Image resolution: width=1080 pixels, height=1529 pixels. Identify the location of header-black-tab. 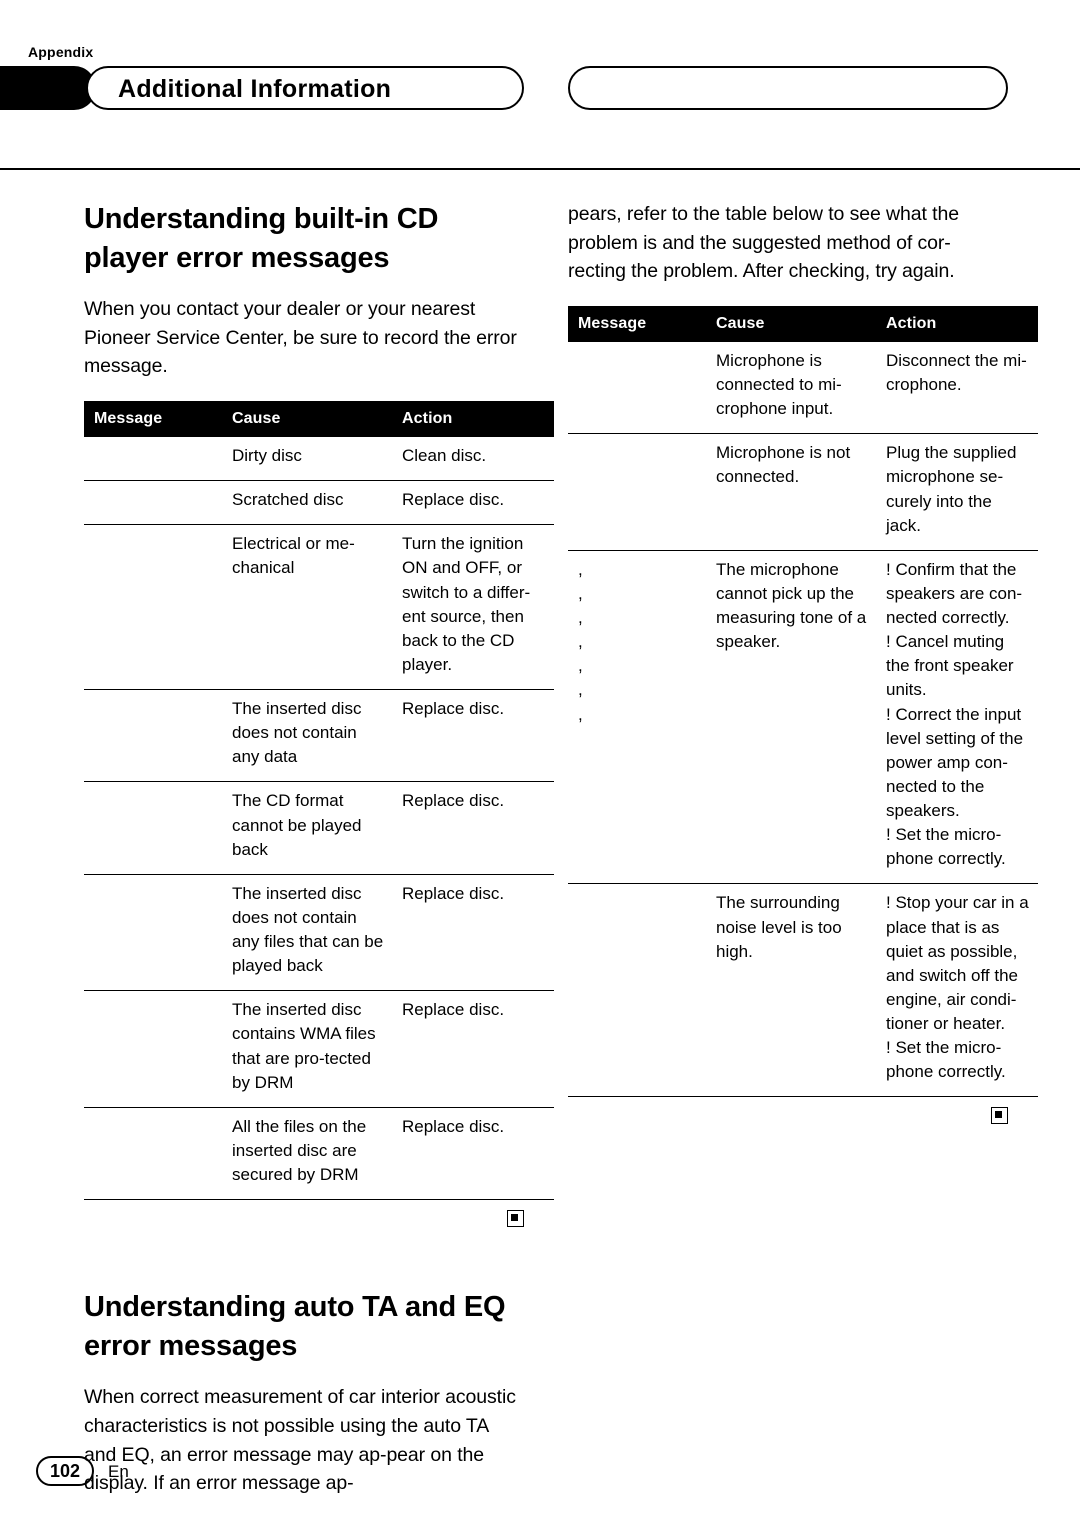
(48, 88).